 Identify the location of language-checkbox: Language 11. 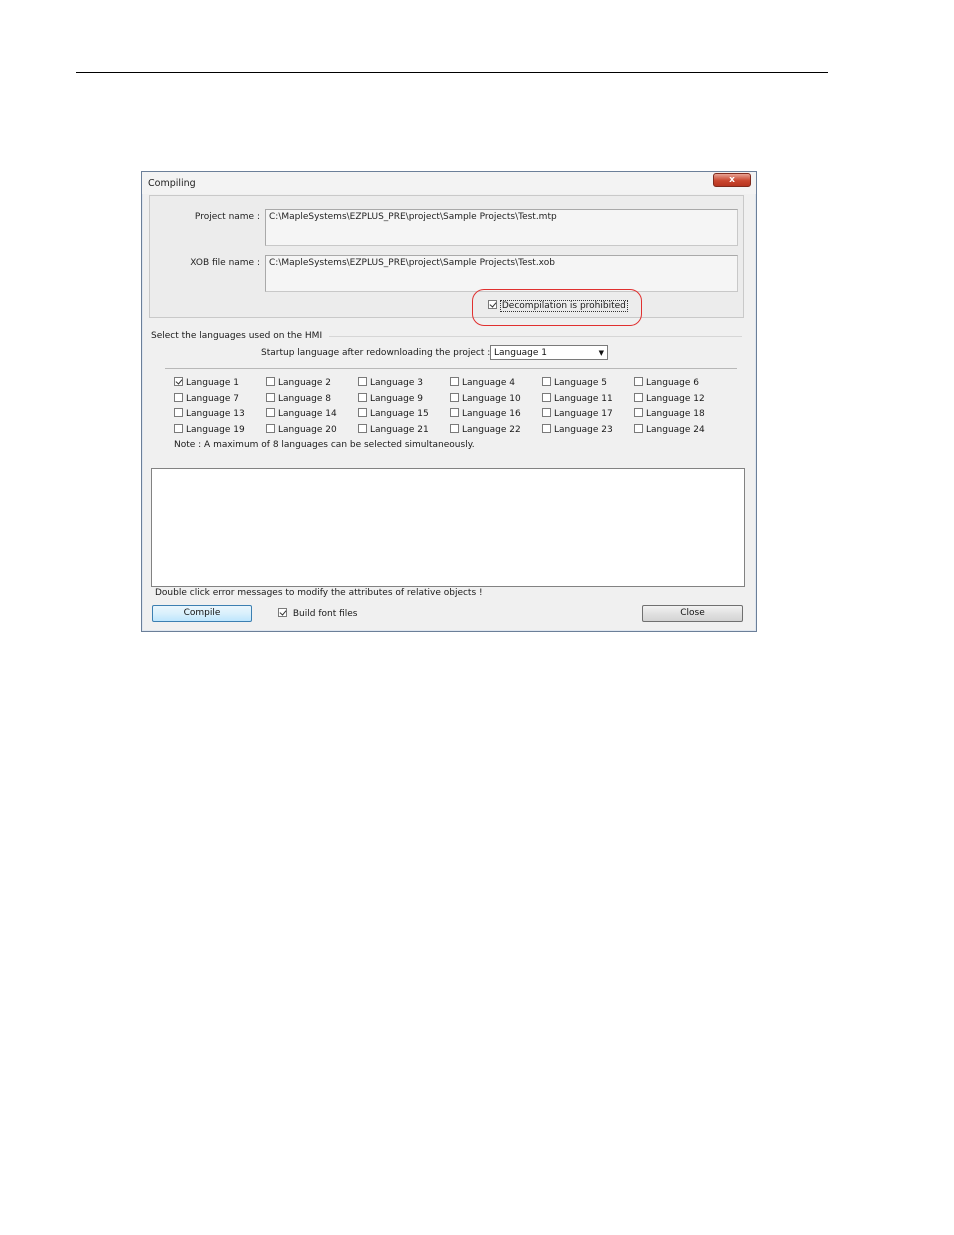
(577, 398).